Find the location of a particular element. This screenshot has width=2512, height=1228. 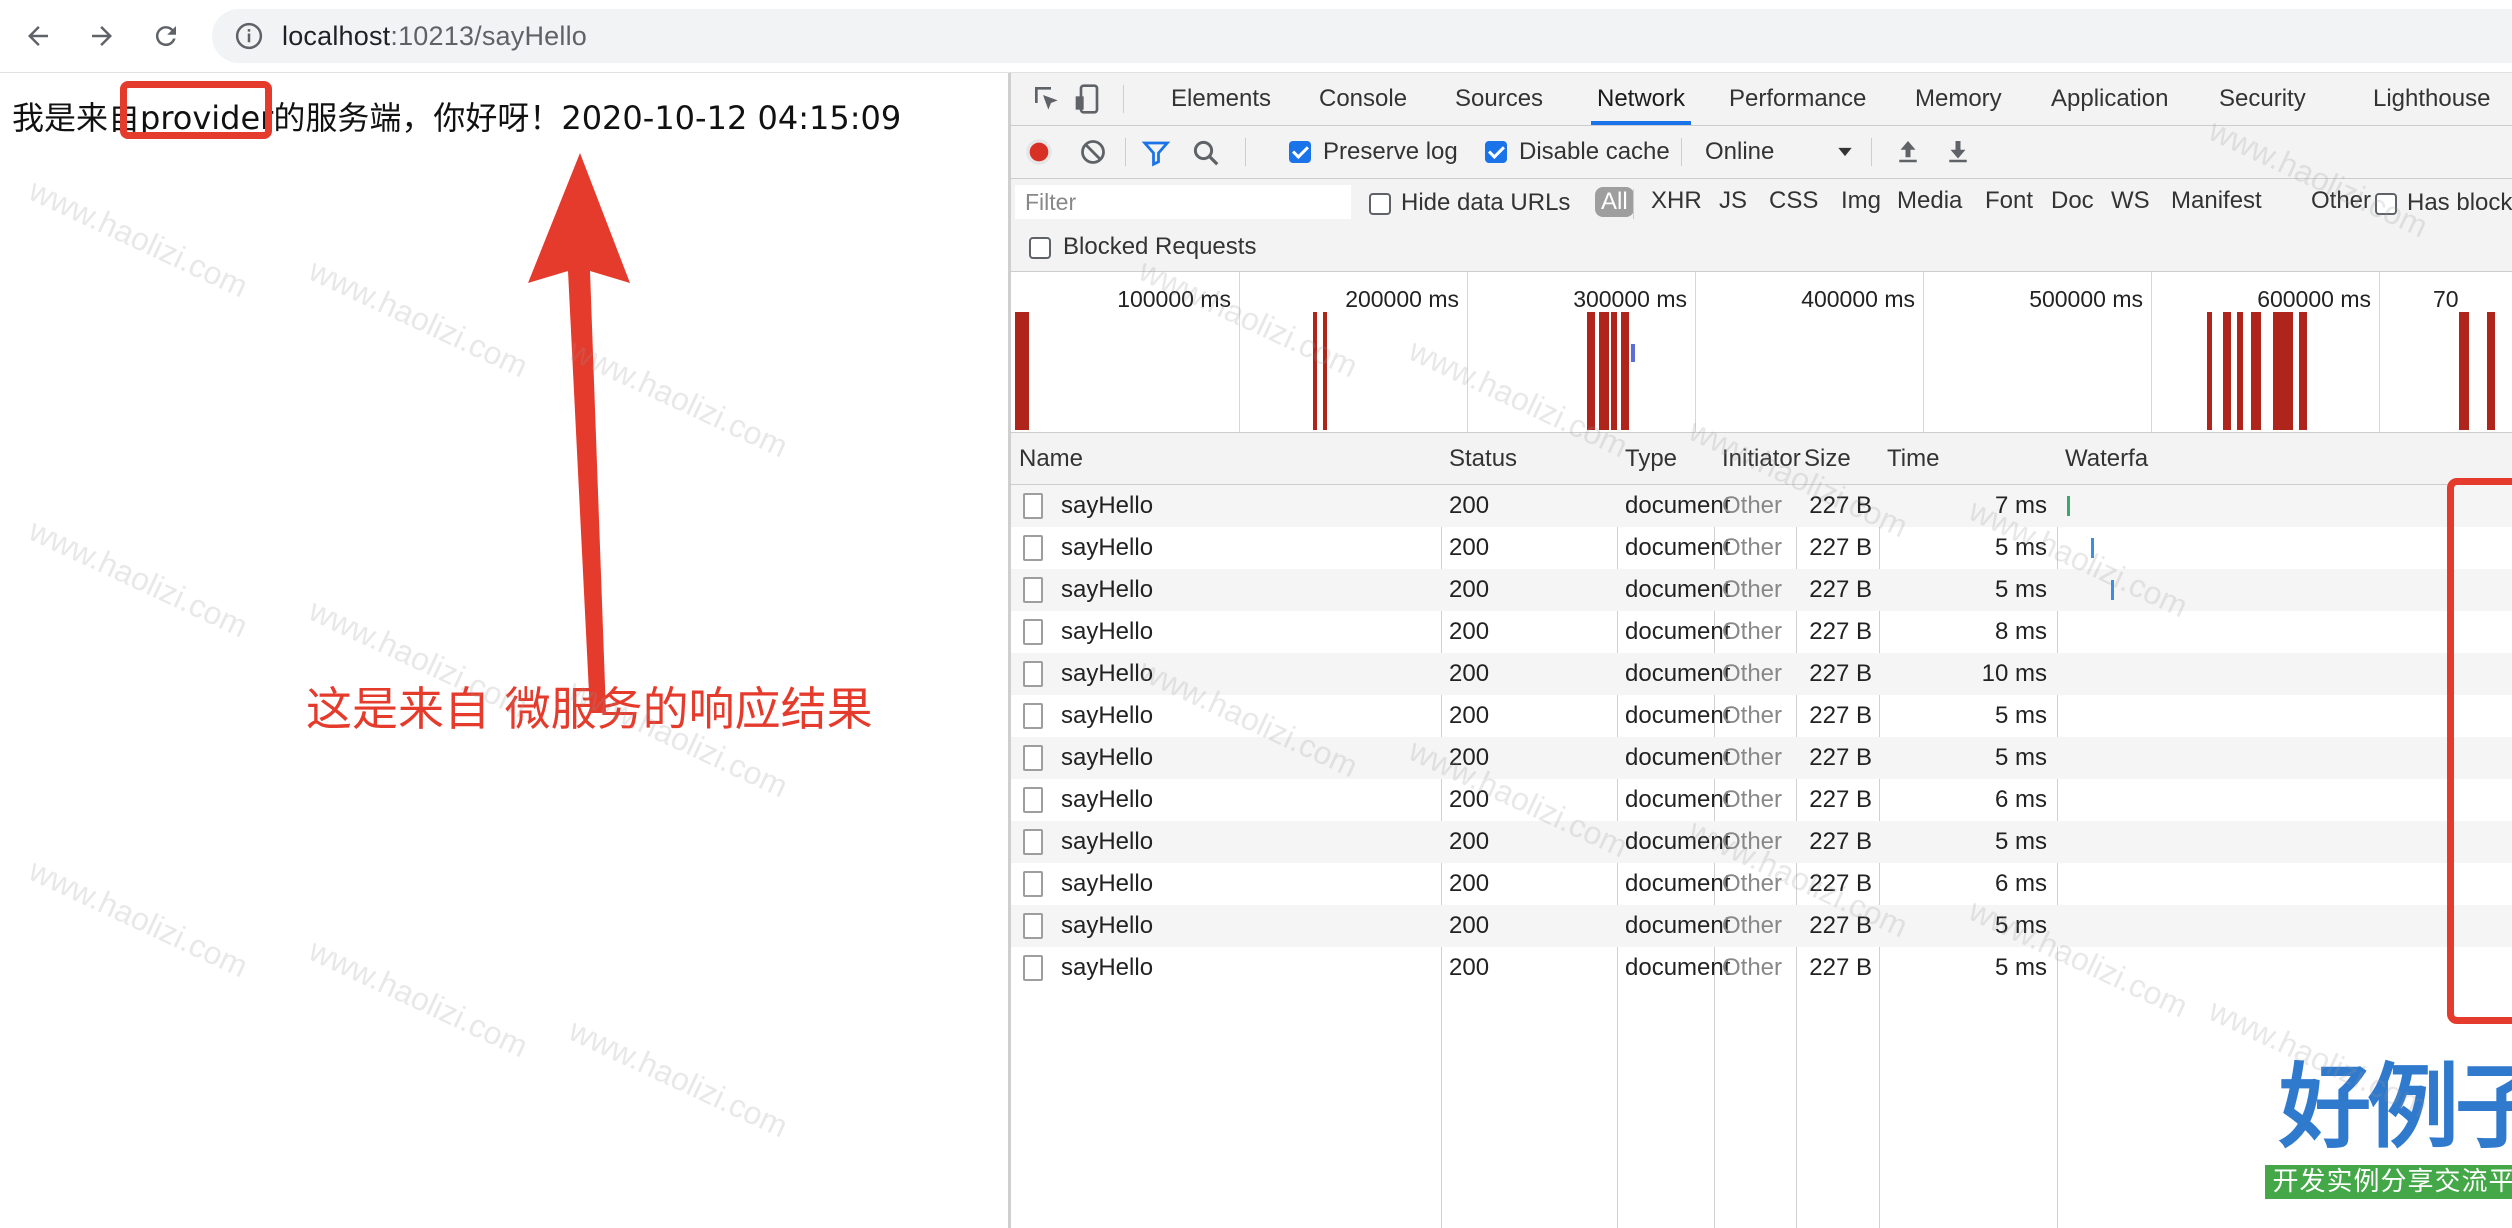

request-time: 5 ms is located at coordinates (2020, 925).